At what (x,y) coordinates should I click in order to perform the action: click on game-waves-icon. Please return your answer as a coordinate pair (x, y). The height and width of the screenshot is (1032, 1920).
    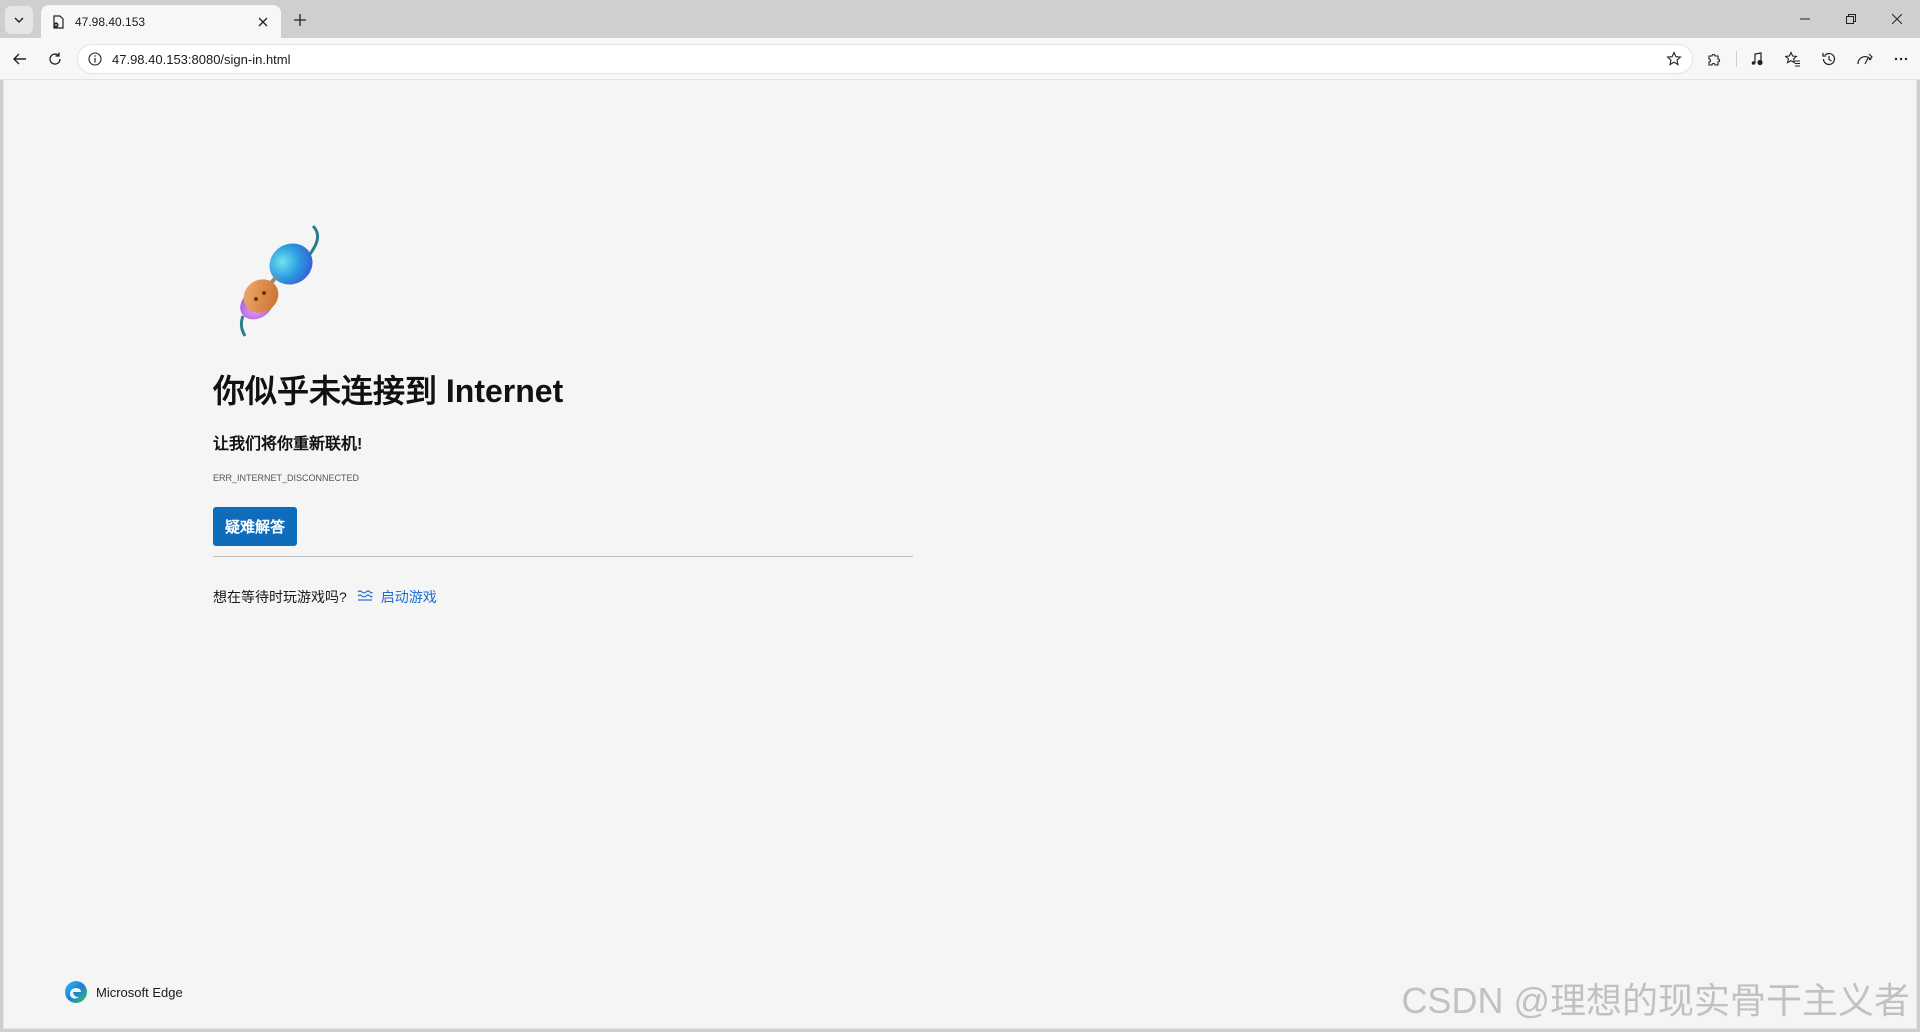
    Looking at the image, I should click on (365, 597).